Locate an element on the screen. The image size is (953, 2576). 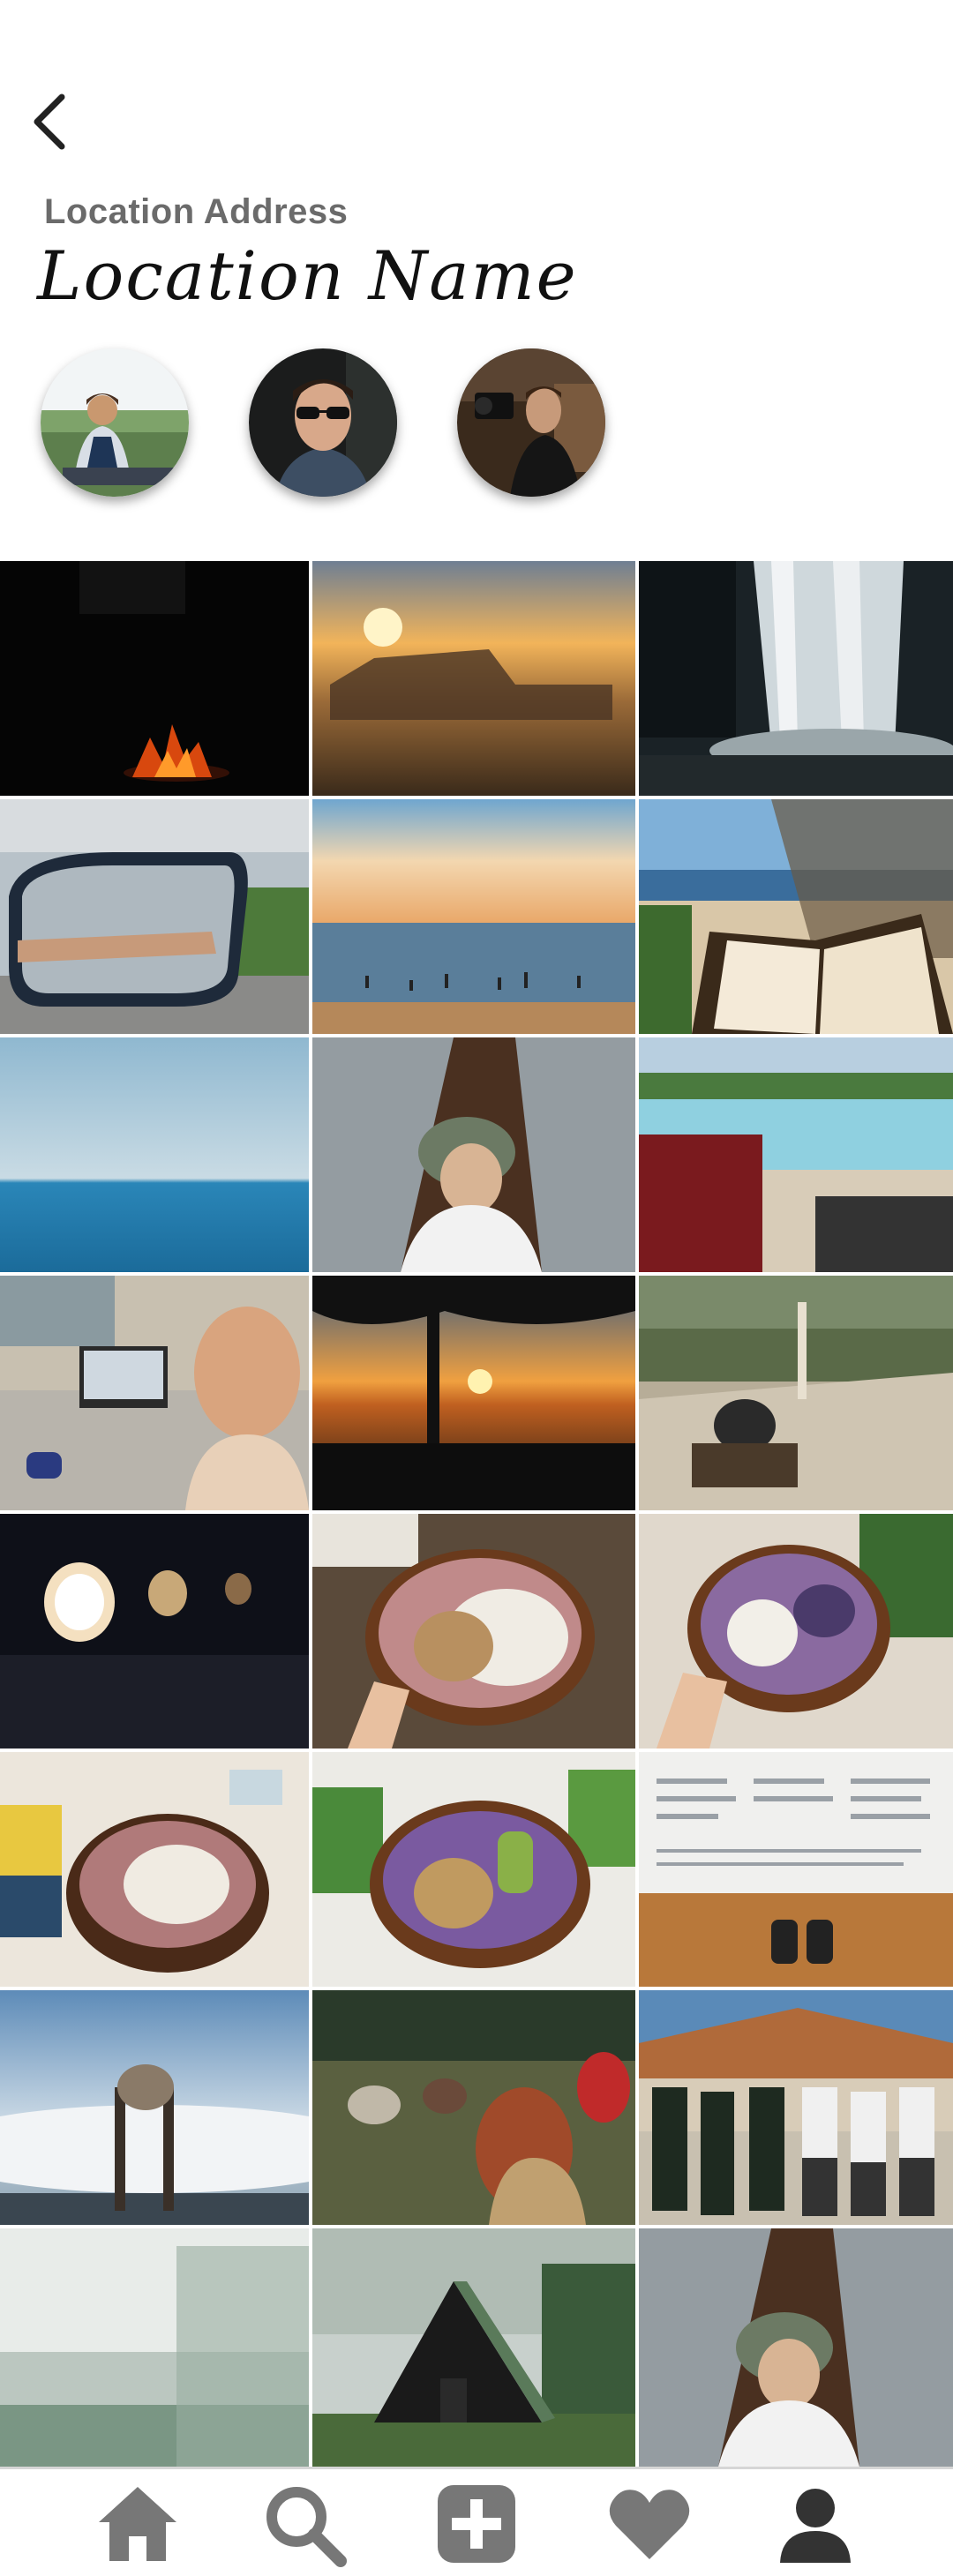
tab-add is located at coordinates (476, 2523).